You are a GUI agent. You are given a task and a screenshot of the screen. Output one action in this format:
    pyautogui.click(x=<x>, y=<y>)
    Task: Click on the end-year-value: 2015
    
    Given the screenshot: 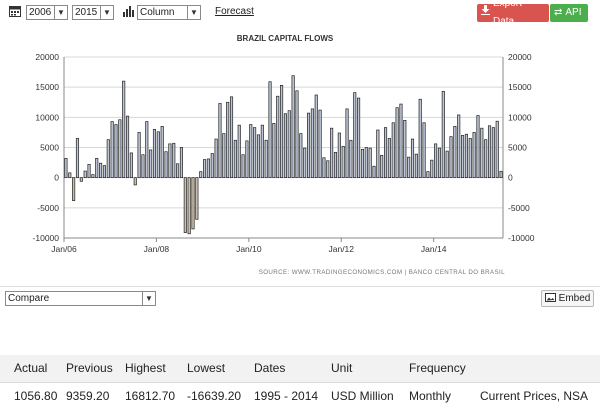 What is the action you would take?
    pyautogui.click(x=86, y=12)
    